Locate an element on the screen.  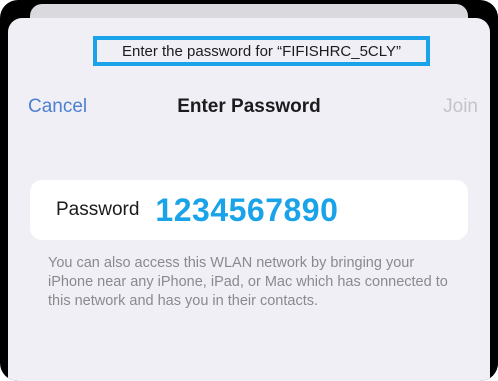
join-button: Join is located at coordinates (460, 107).